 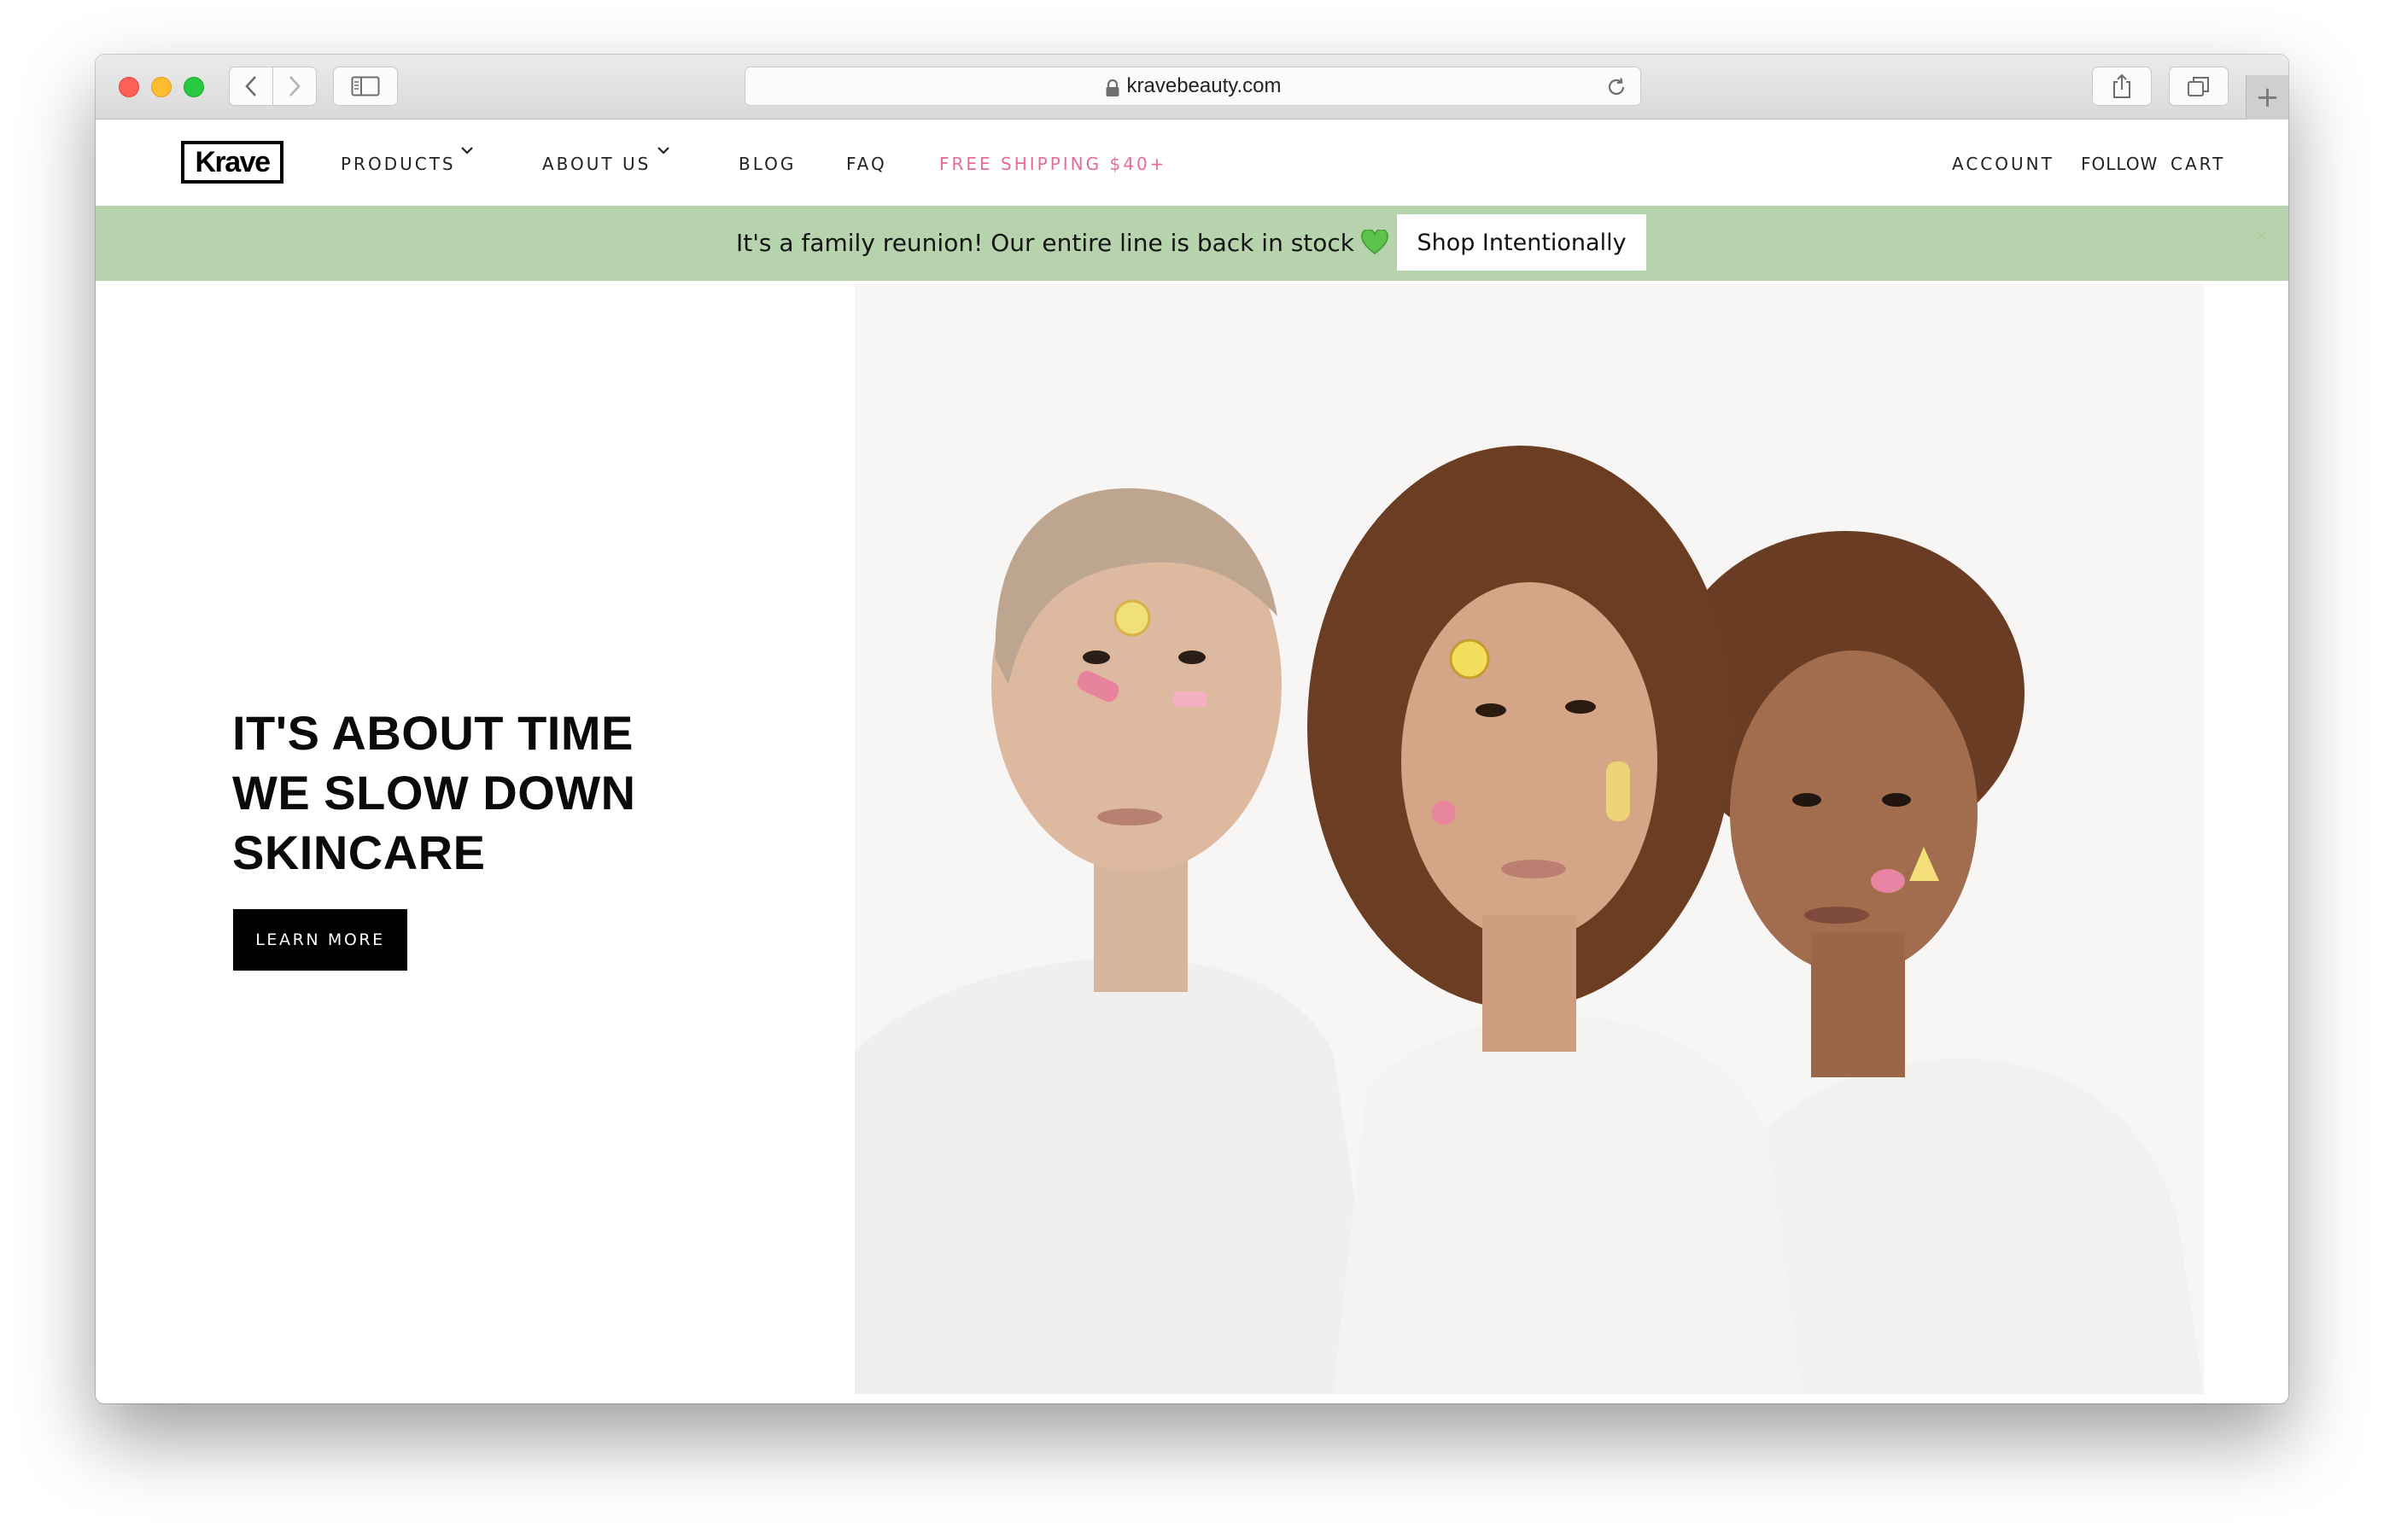 What do you see at coordinates (1204, 85) in the screenshot?
I see `url-text: kravebeauty.com` at bounding box center [1204, 85].